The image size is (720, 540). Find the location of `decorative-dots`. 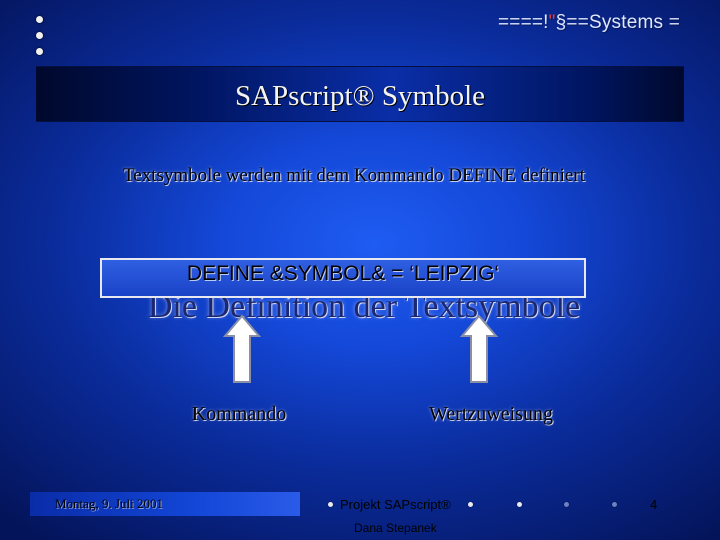

decorative-dots is located at coordinates (40, 37).